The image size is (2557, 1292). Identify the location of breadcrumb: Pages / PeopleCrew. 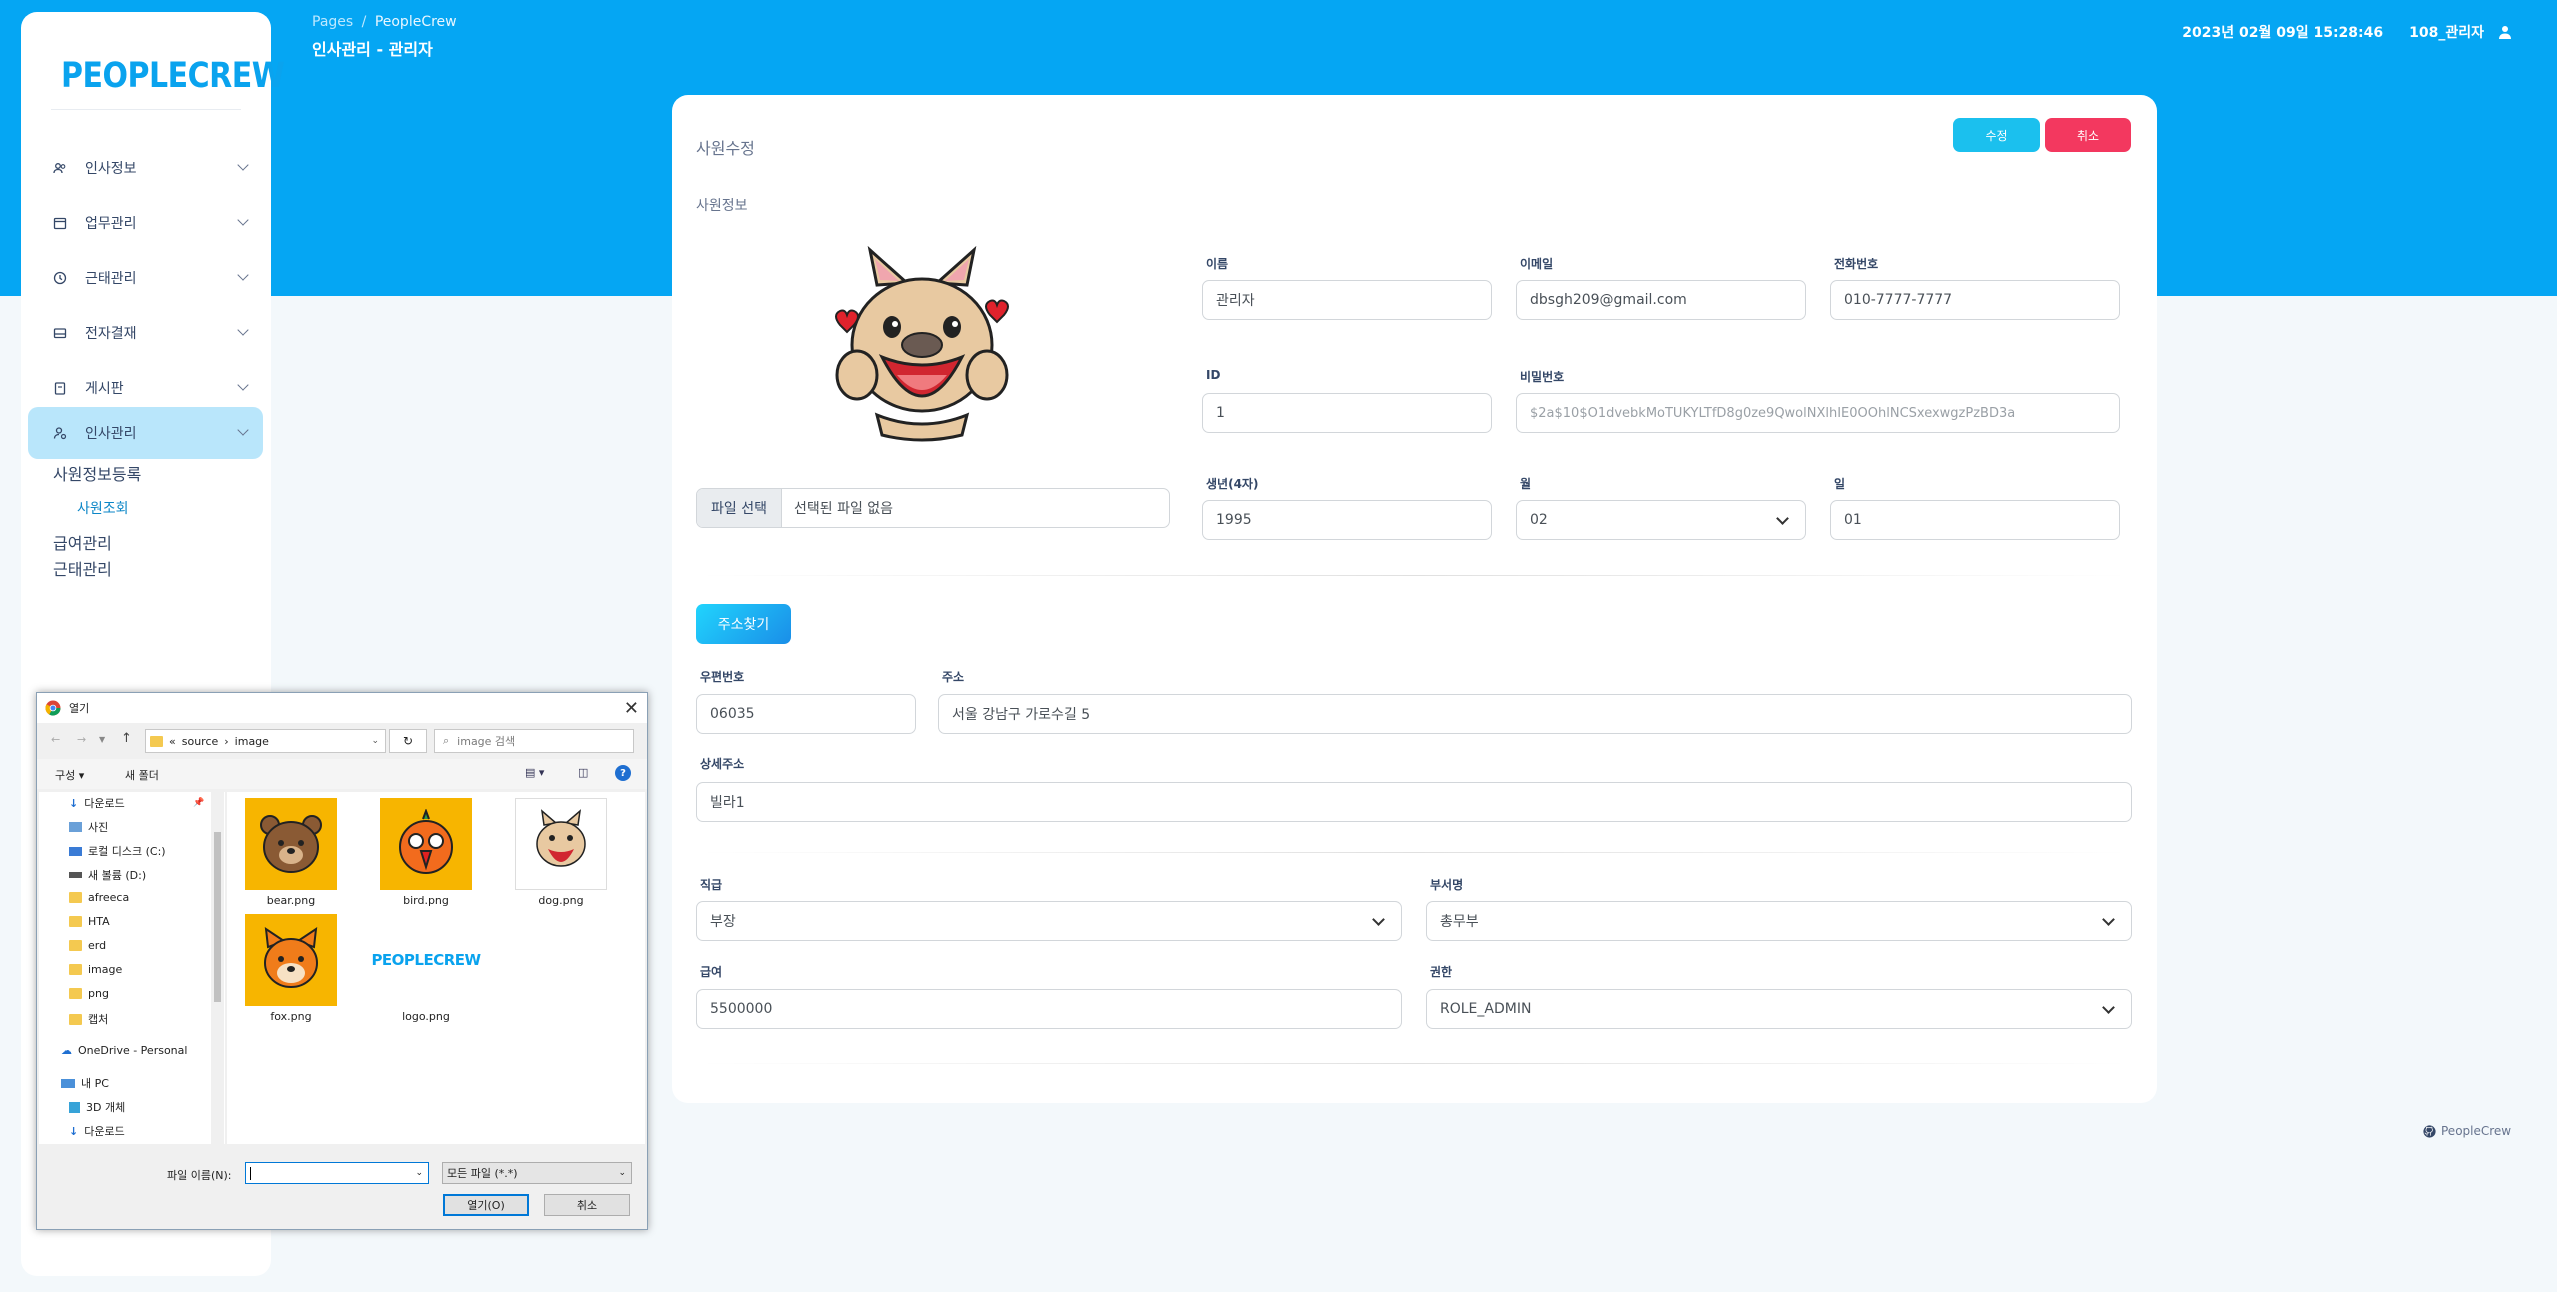
(384, 22).